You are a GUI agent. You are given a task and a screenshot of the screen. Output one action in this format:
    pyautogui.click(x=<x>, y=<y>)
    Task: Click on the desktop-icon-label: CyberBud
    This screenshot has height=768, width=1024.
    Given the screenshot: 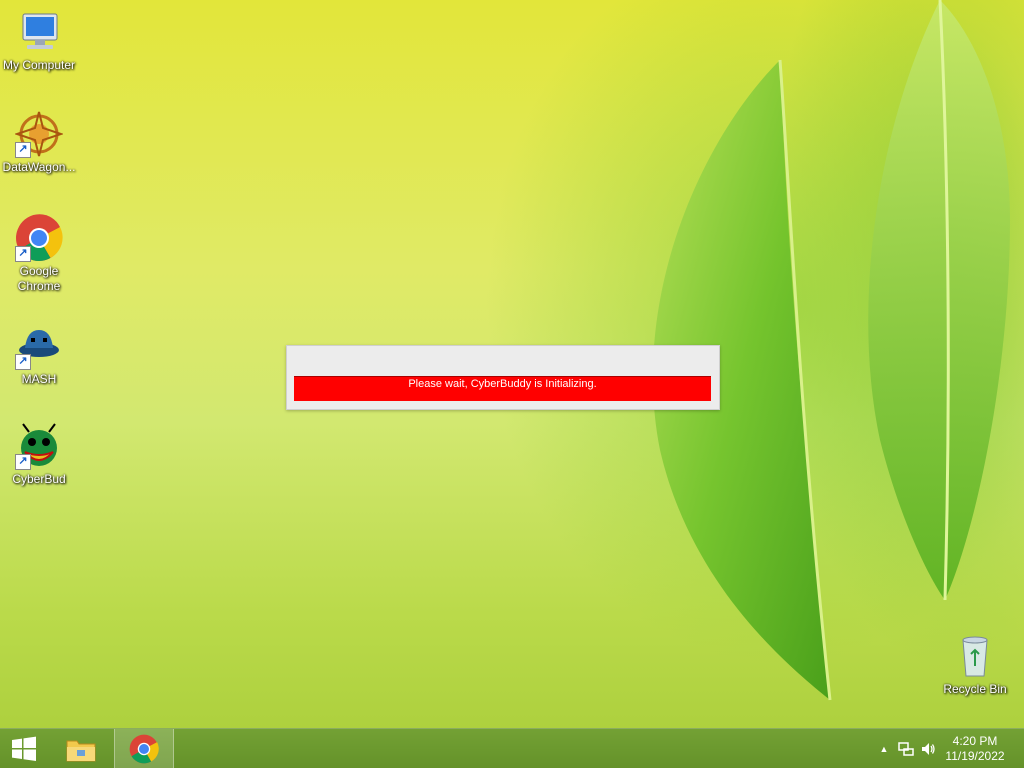 What is the action you would take?
    pyautogui.click(x=39, y=479)
    